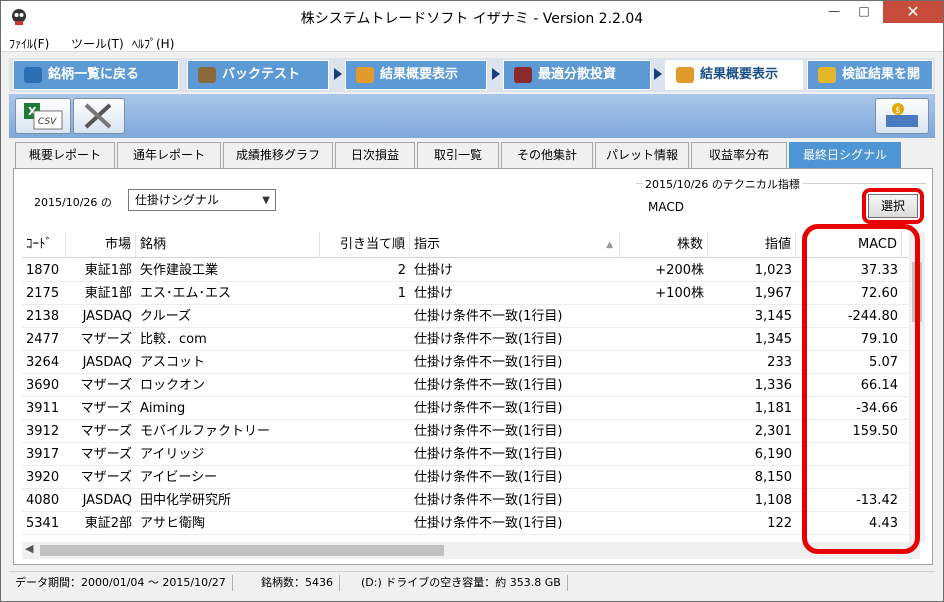  What do you see at coordinates (913, 12) in the screenshot?
I see `close-button: ✕` at bounding box center [913, 12].